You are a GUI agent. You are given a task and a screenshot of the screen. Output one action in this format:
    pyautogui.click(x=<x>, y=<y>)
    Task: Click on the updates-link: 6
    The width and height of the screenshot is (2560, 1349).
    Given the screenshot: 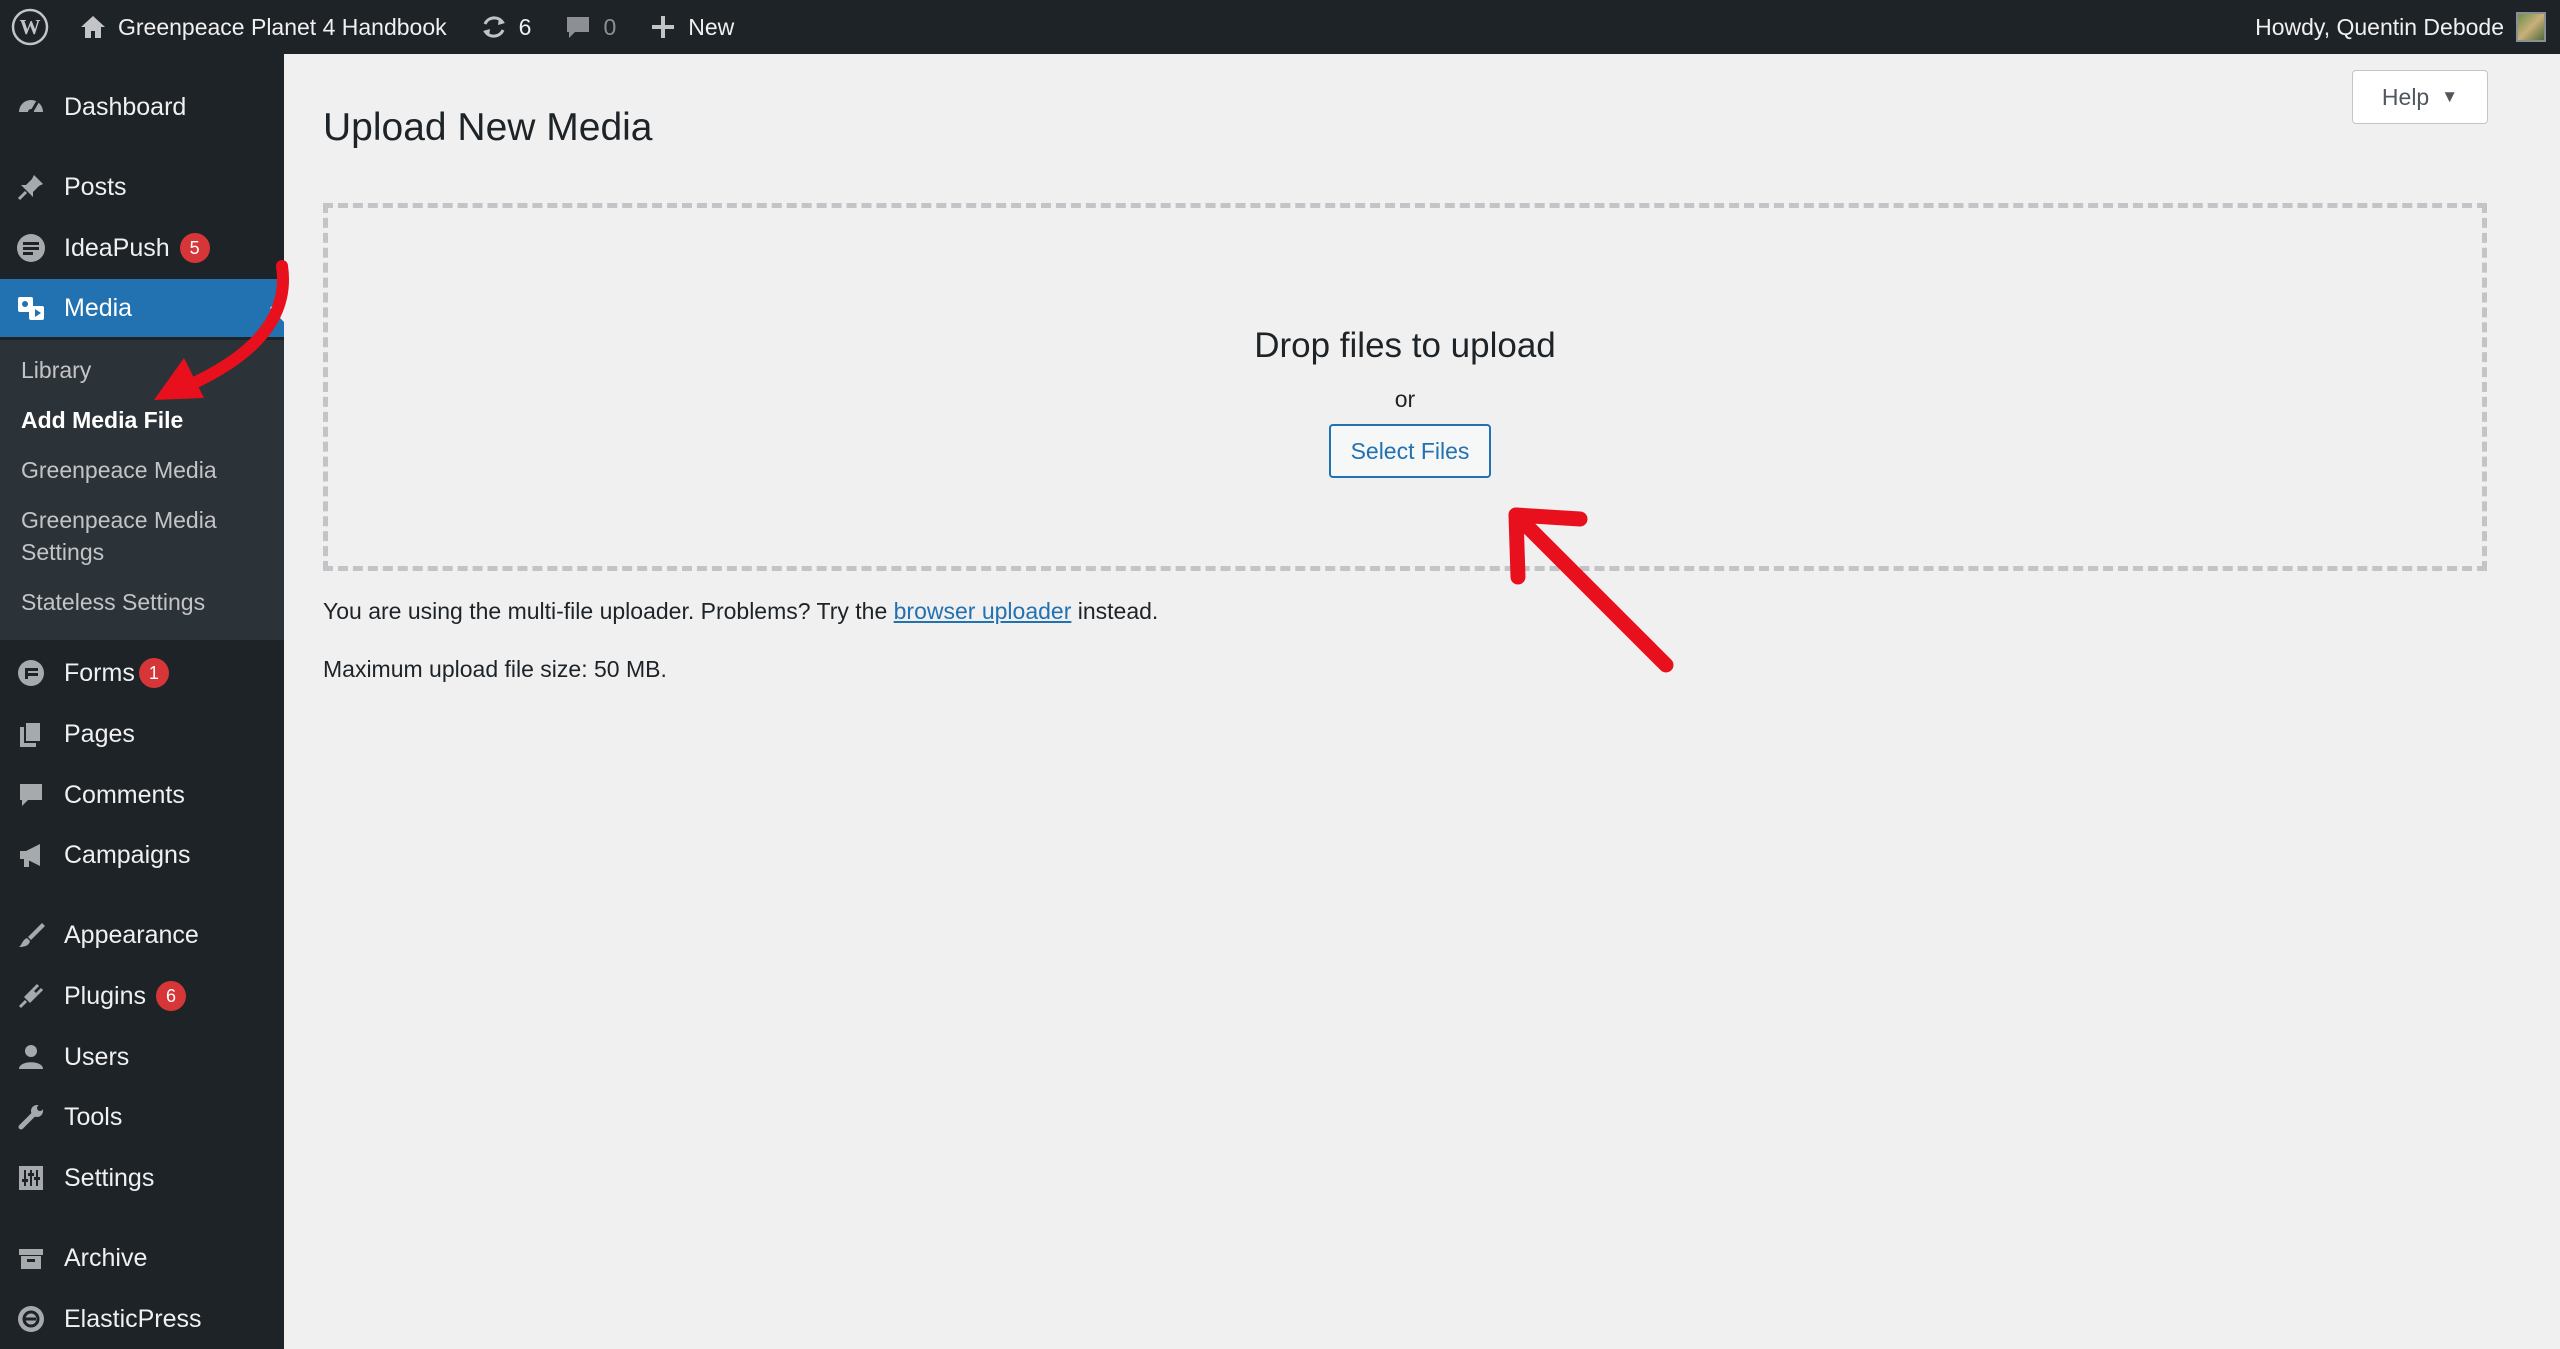 What is the action you would take?
    pyautogui.click(x=505, y=27)
    